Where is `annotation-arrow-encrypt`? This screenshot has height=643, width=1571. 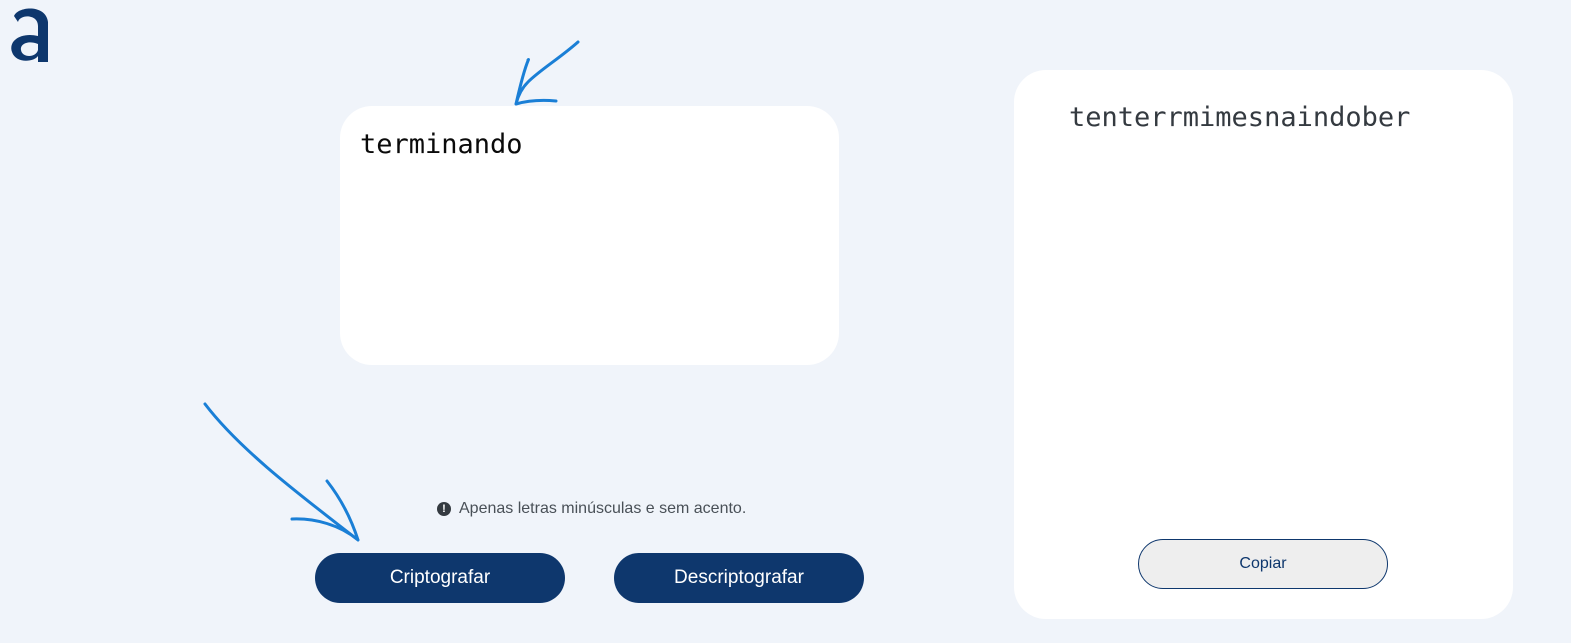 annotation-arrow-encrypt is located at coordinates (281, 472).